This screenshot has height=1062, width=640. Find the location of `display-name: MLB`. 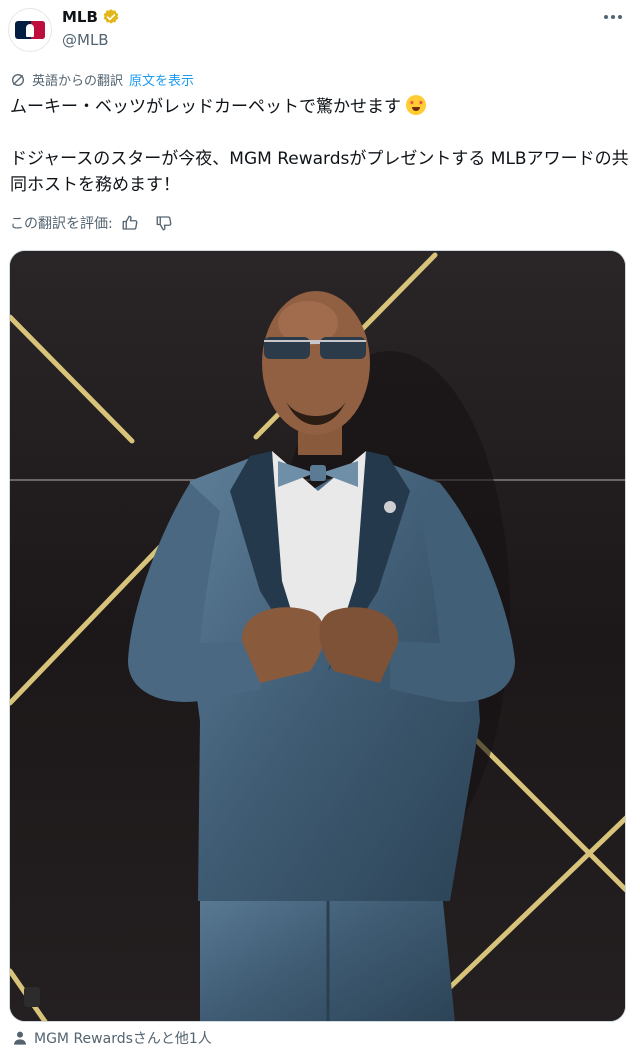

display-name: MLB is located at coordinates (80, 17).